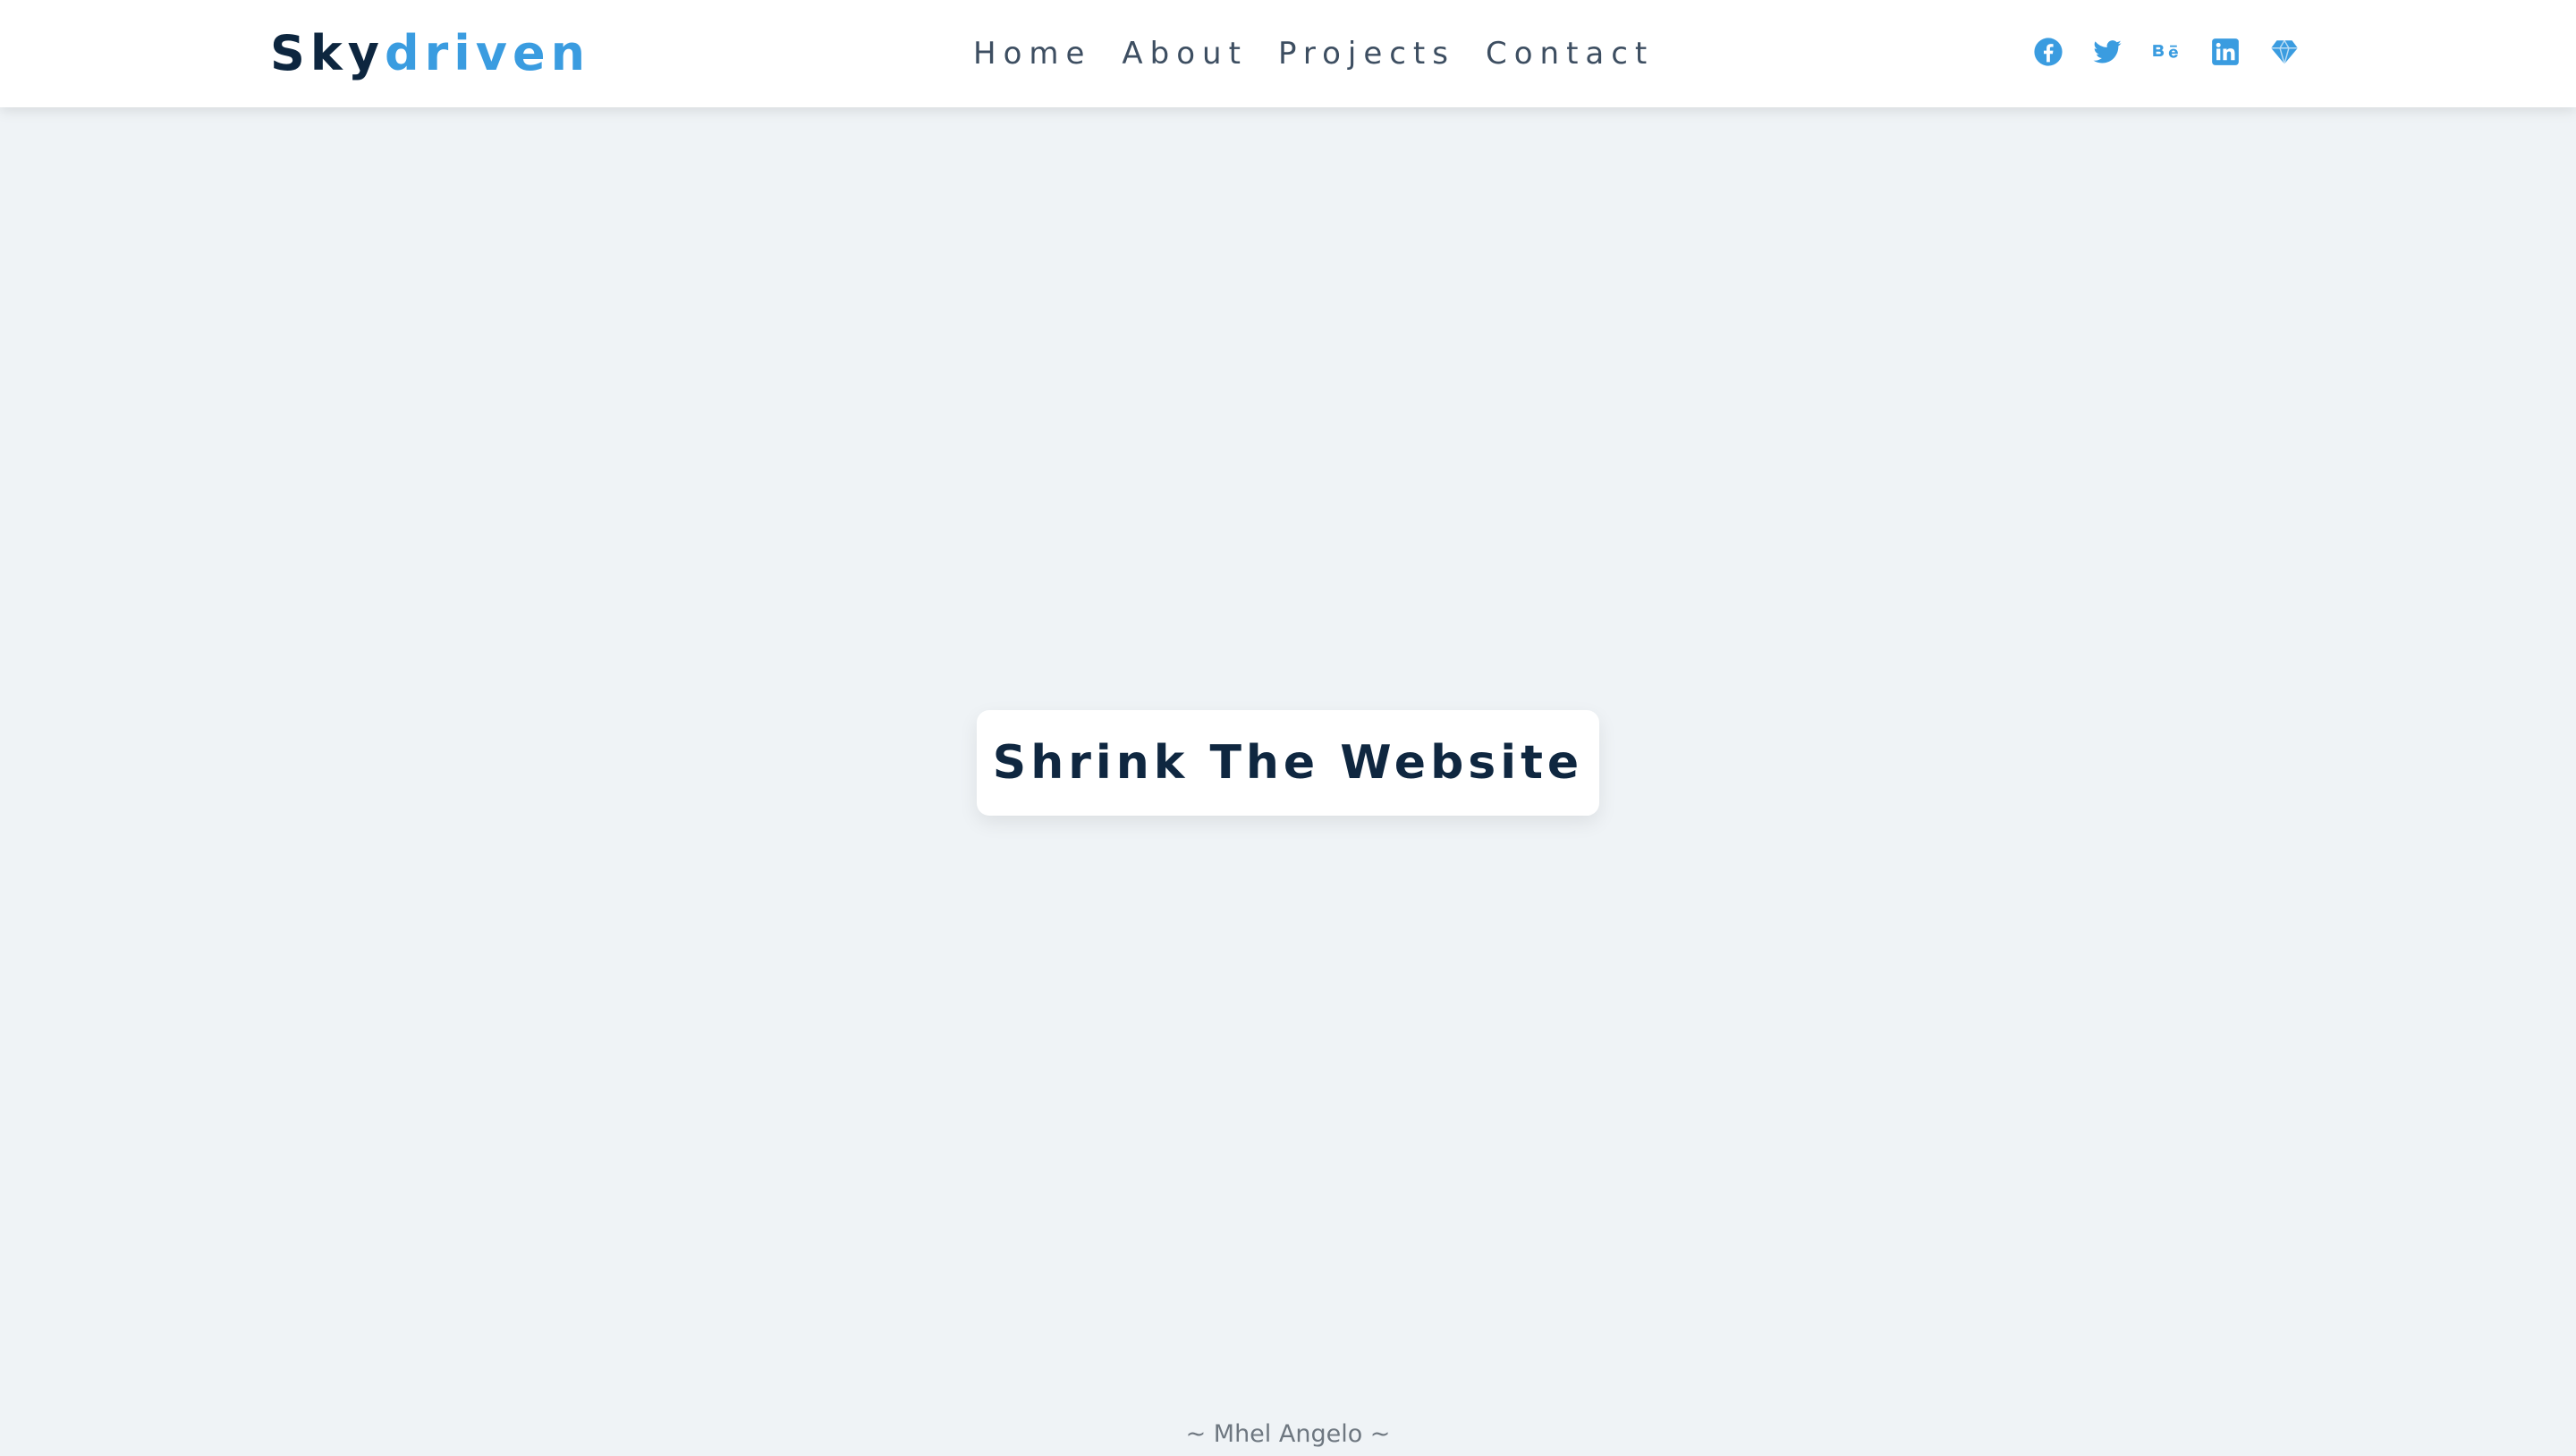 The image size is (2576, 1456). I want to click on twitter-icon, so click(2107, 52).